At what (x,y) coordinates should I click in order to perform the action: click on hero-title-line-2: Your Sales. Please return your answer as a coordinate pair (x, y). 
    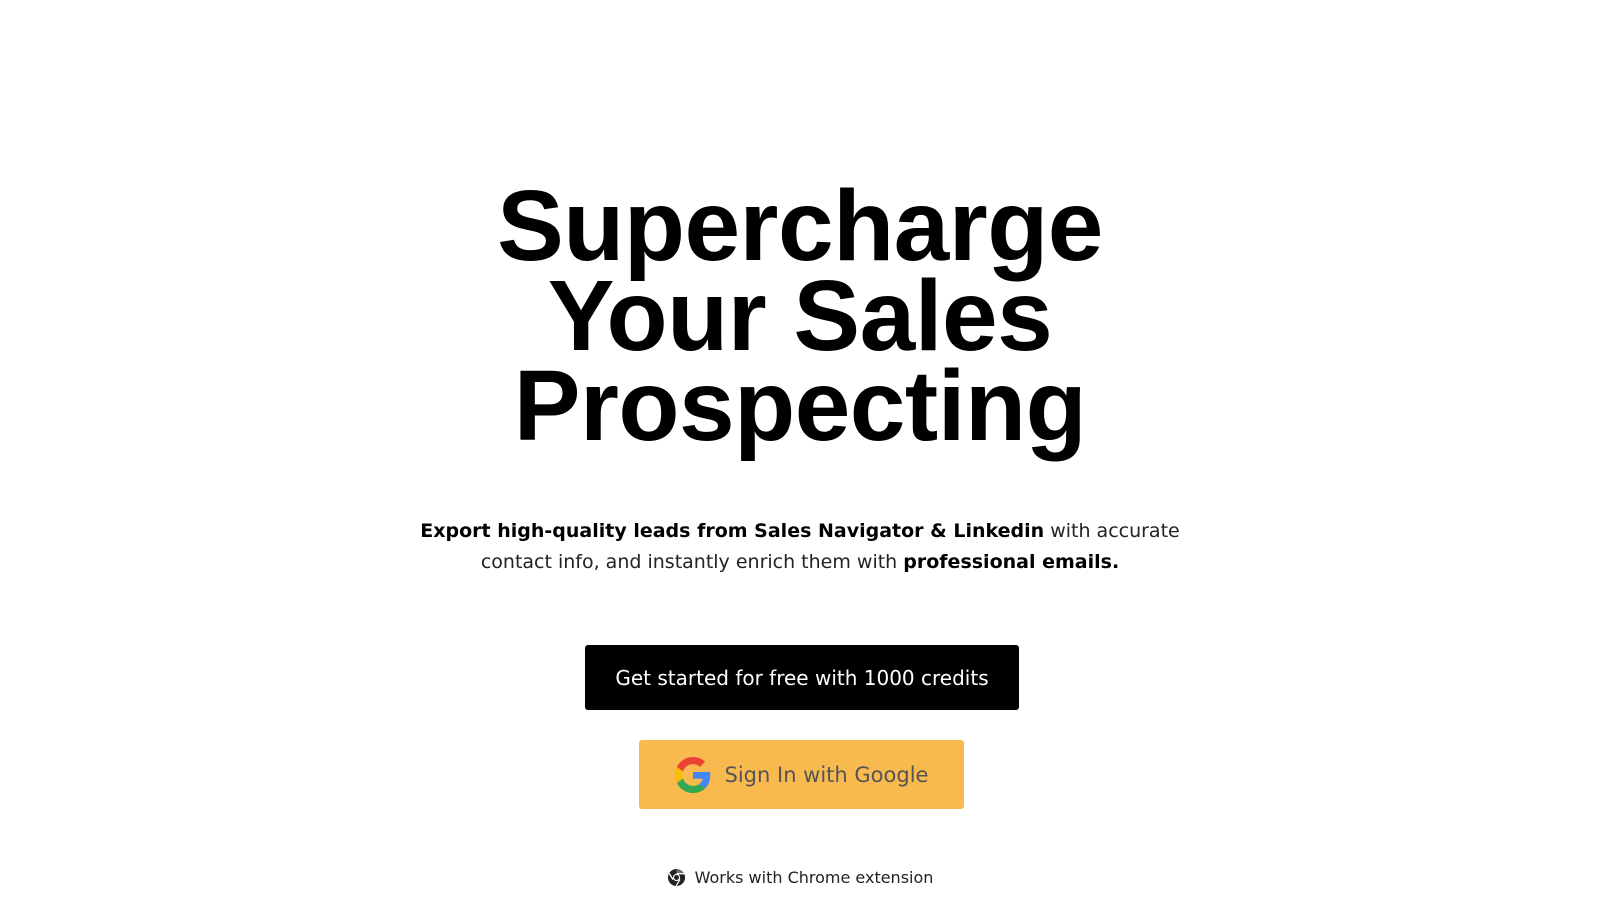
    Looking at the image, I should click on (800, 316).